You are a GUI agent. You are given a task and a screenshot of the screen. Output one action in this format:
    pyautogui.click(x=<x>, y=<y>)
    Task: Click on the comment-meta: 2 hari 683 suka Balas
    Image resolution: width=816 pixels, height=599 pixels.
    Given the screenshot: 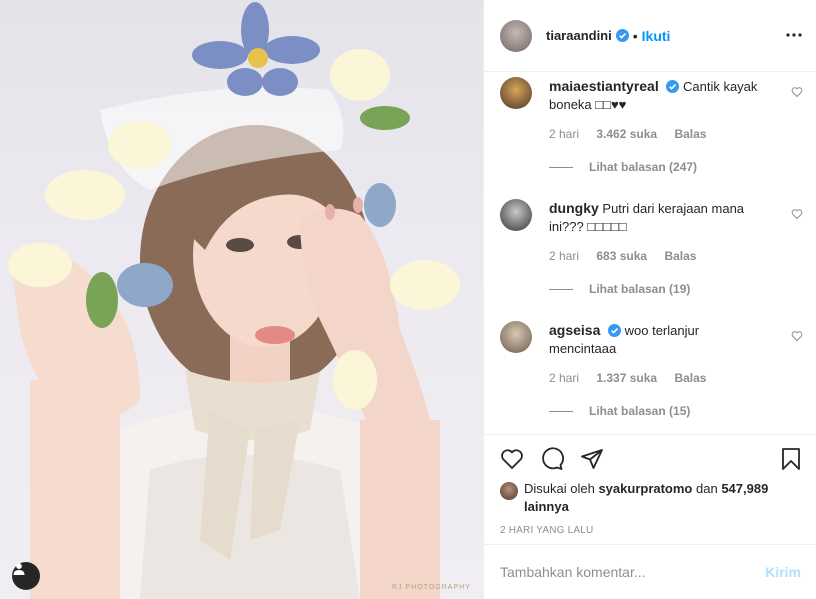 What is the action you would take?
    pyautogui.click(x=629, y=256)
    